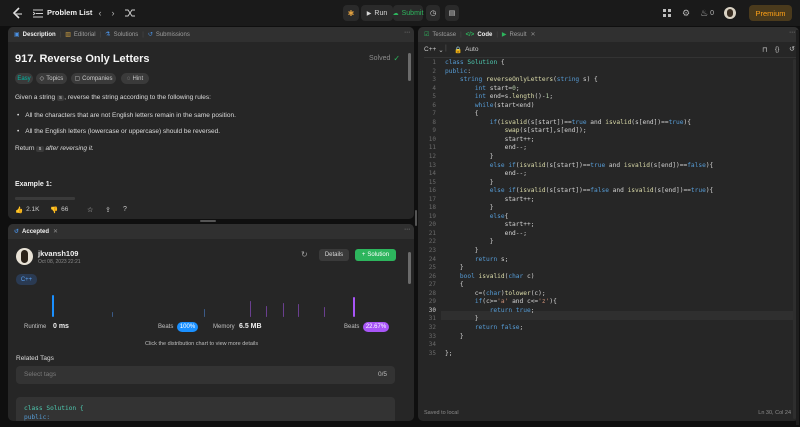  What do you see at coordinates (432, 345) in the screenshot?
I see `line-number: 34` at bounding box center [432, 345].